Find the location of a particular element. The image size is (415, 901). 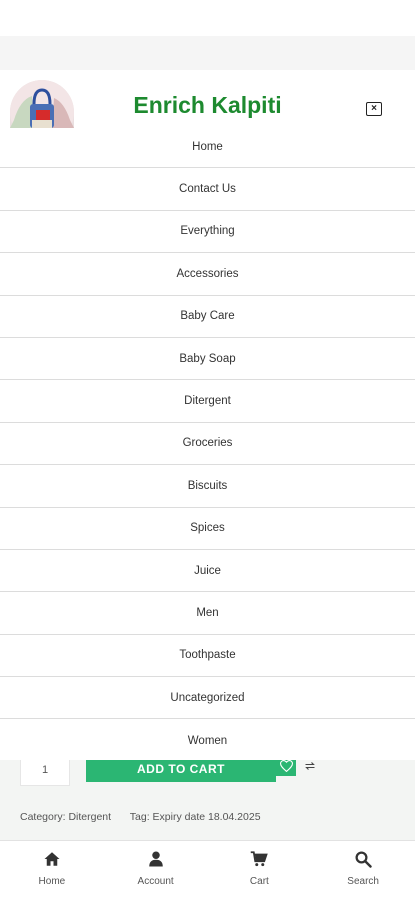

menu-item-juice: Juice is located at coordinates (207, 571).